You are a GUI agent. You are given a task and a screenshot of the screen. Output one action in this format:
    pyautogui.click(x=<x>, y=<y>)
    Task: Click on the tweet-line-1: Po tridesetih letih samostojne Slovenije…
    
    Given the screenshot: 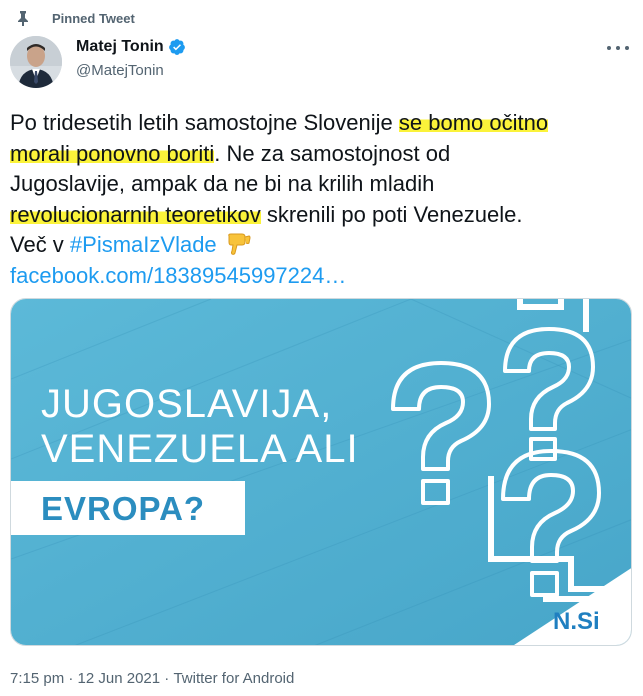 What is the action you would take?
    pyautogui.click(x=320, y=123)
    